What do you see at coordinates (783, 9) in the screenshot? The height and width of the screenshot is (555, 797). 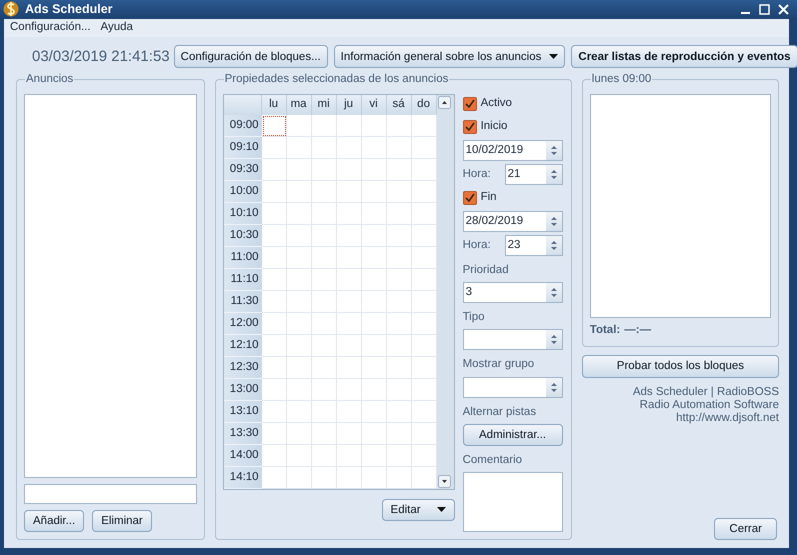 I see `close-icon` at bounding box center [783, 9].